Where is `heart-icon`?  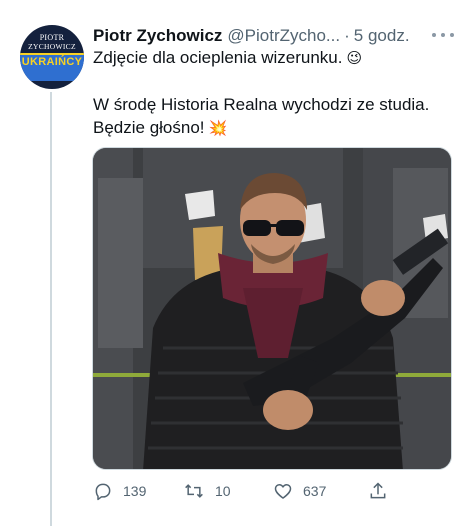 heart-icon is located at coordinates (283, 491).